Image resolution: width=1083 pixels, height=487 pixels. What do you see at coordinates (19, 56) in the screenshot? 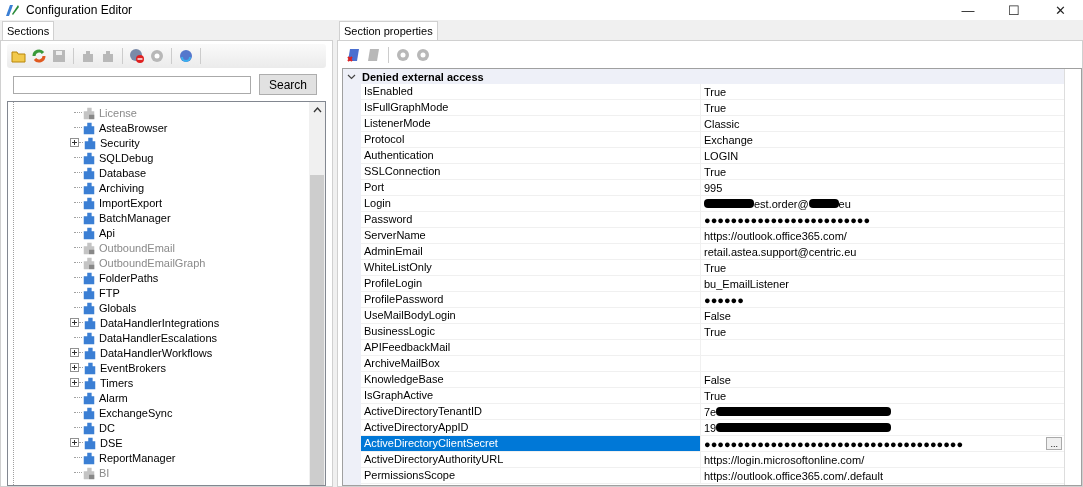
I see `folder-icon` at bounding box center [19, 56].